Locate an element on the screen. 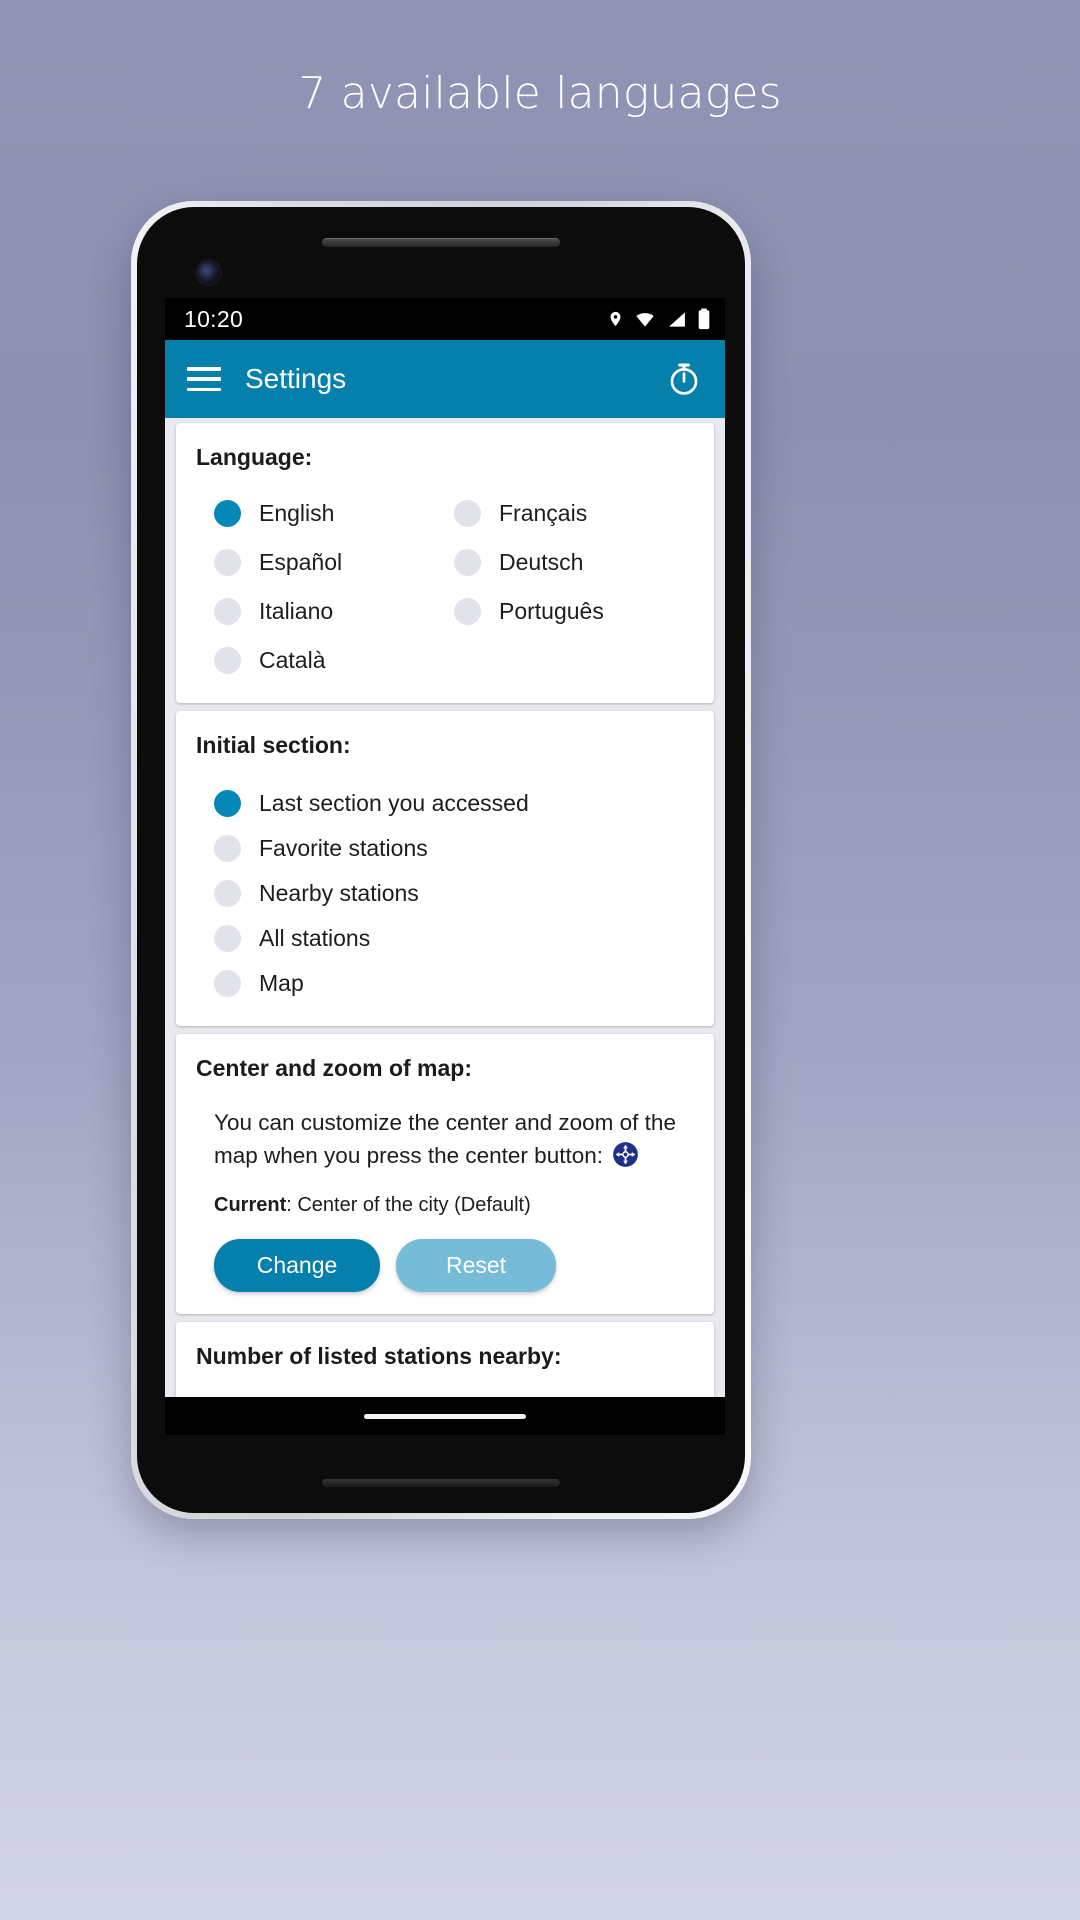  radio-label: Português is located at coordinates (551, 611).